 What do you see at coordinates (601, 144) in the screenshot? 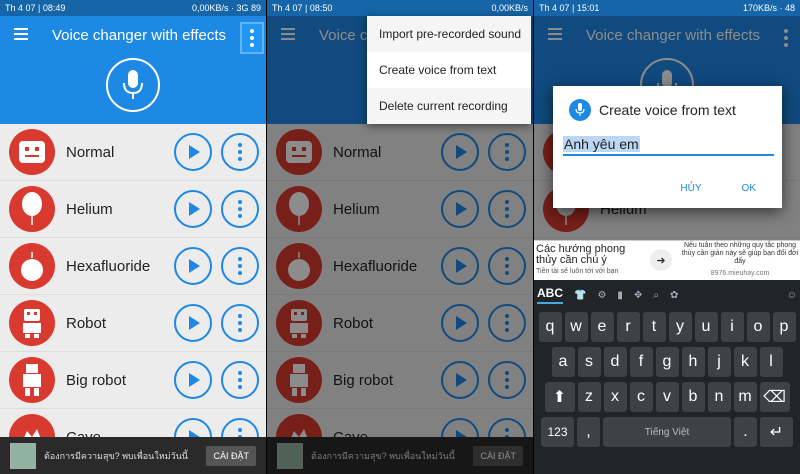
I see `selected-text: Anh yêu em` at bounding box center [601, 144].